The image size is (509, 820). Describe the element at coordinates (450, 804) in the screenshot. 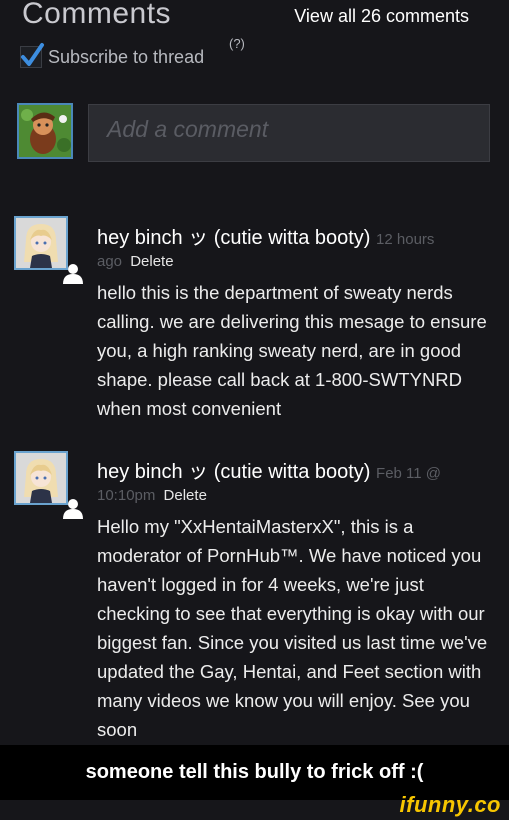

I see `site-watermark: ifunny.co` at that location.